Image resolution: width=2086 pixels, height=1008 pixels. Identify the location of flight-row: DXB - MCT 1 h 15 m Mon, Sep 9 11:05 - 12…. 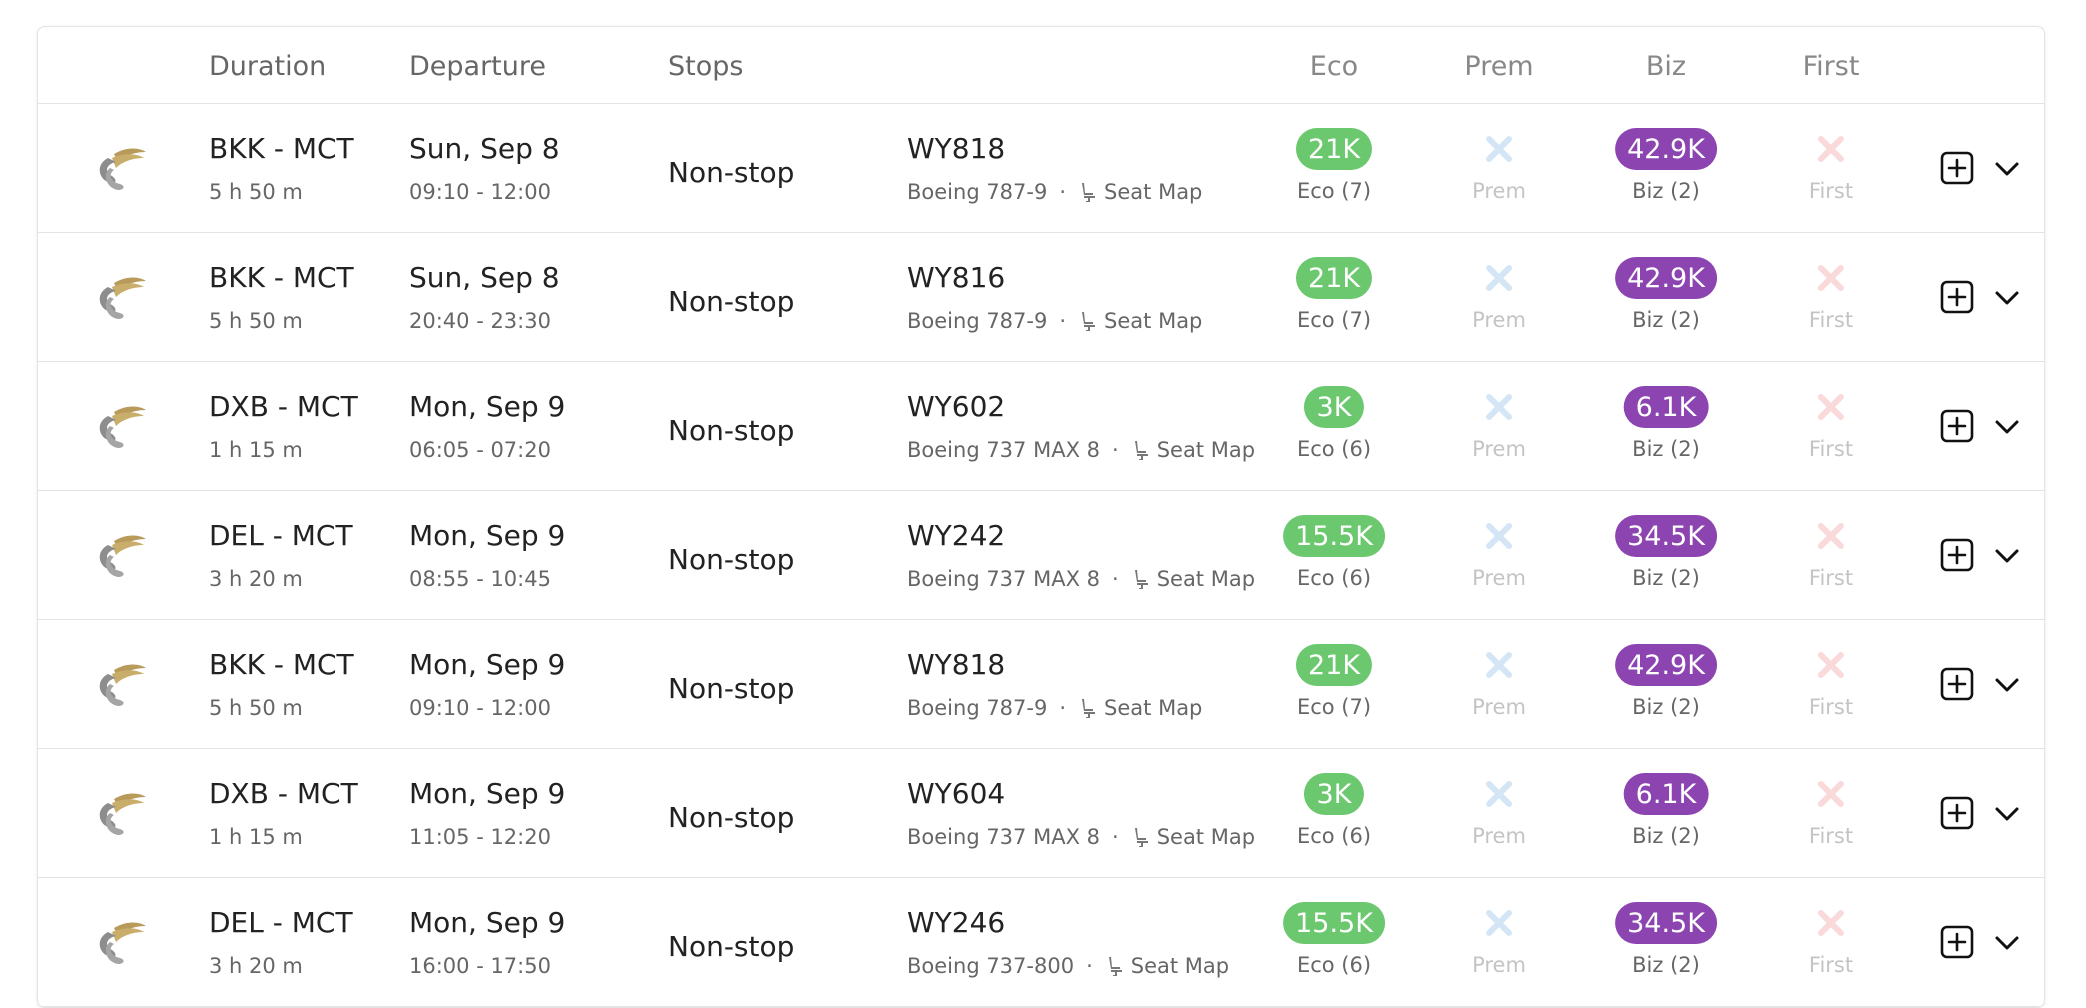
(1041, 813).